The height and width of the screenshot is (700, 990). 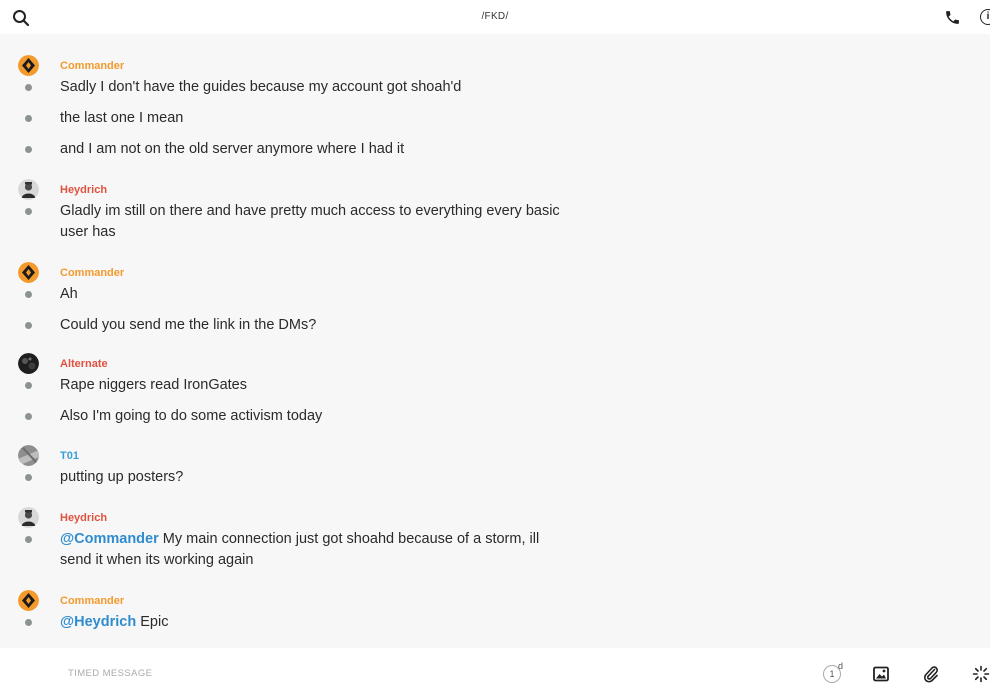 What do you see at coordinates (881, 674) in the screenshot?
I see `image-icon` at bounding box center [881, 674].